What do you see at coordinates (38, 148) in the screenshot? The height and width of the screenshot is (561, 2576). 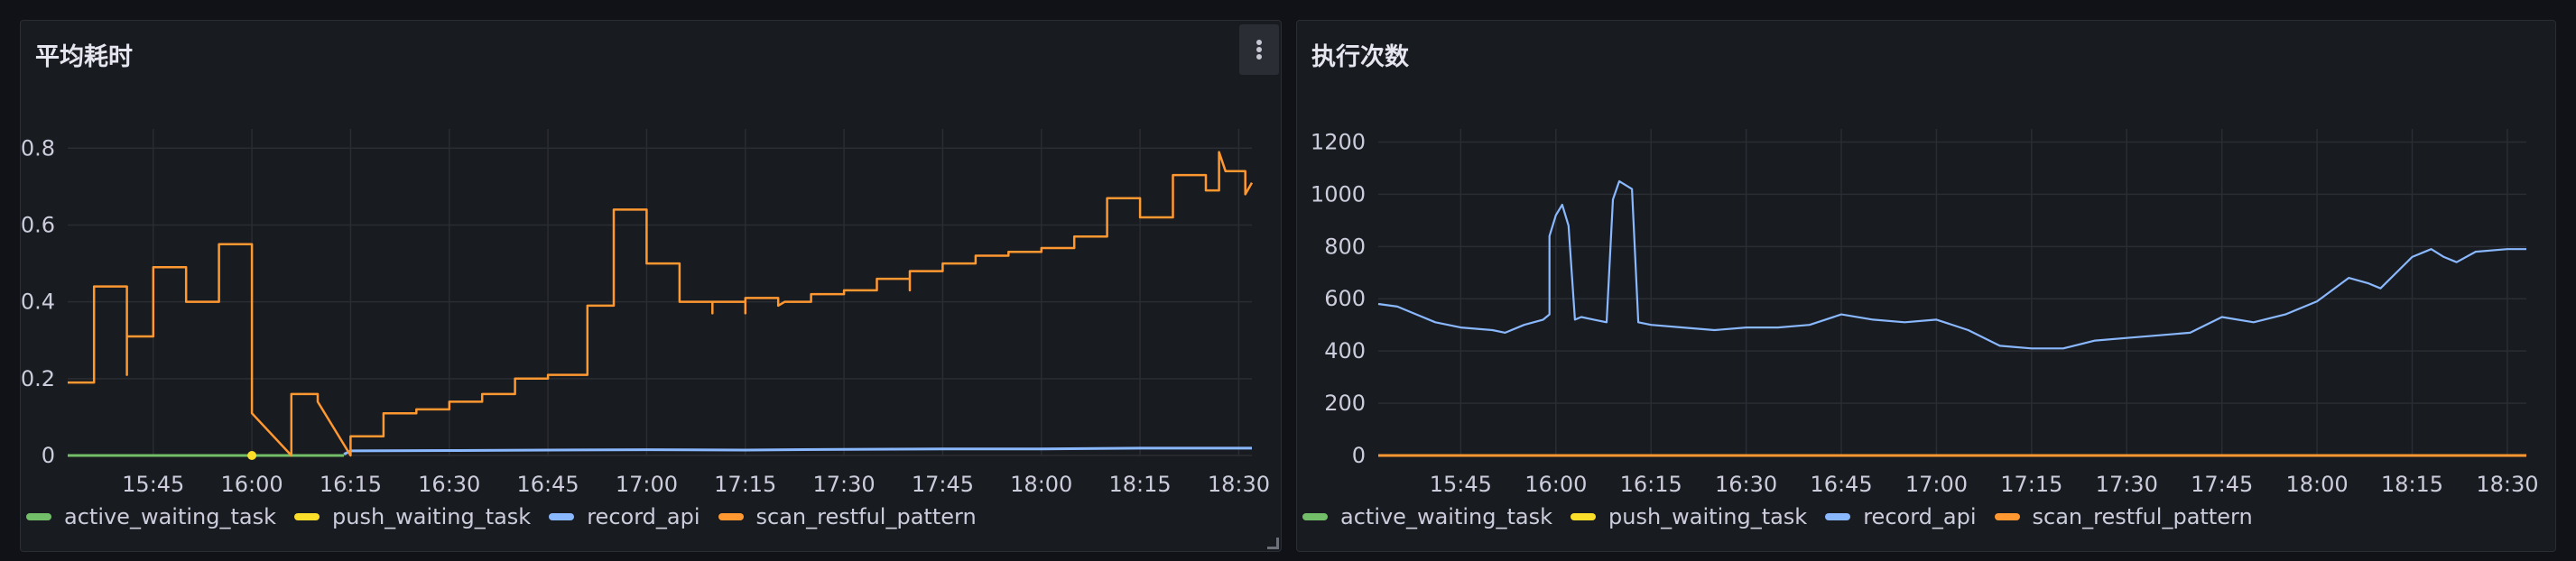 I see `y-tick-label: 0.8` at bounding box center [38, 148].